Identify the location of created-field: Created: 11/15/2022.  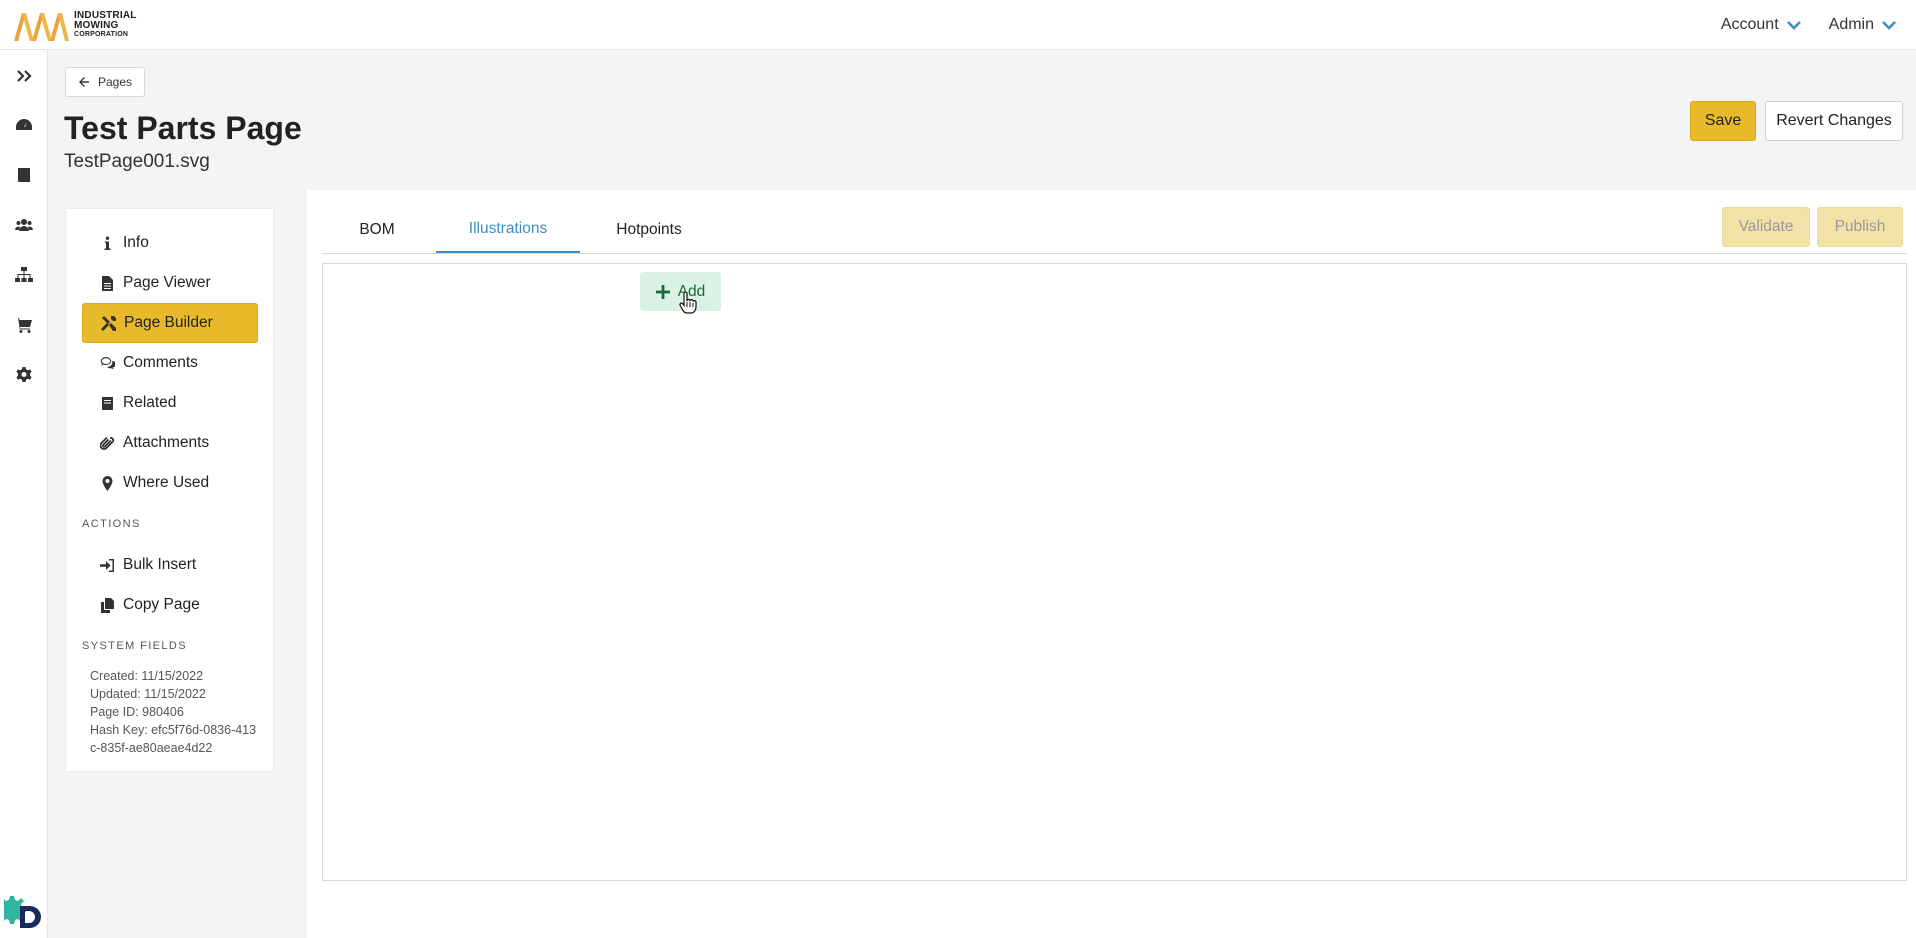
(147, 676).